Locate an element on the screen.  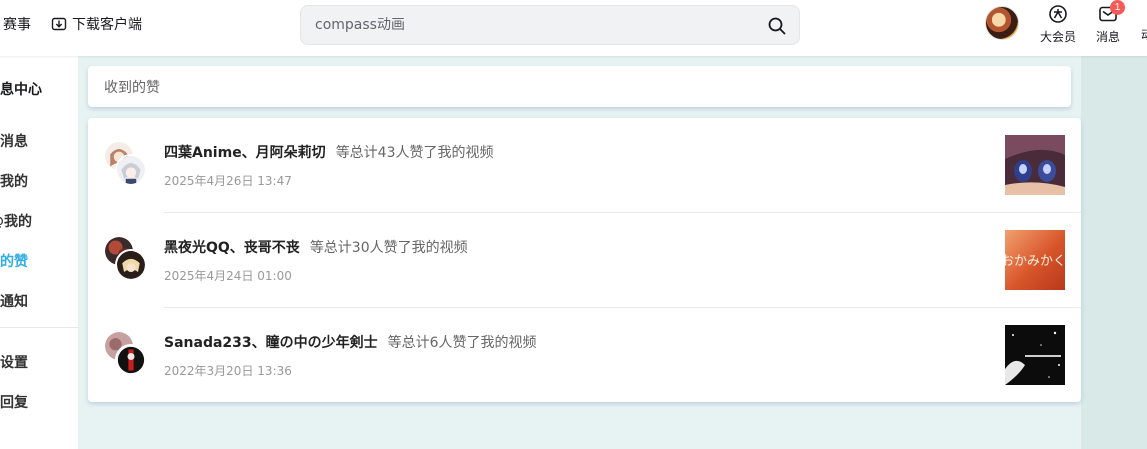
sidebar-divider is located at coordinates (39, 327).